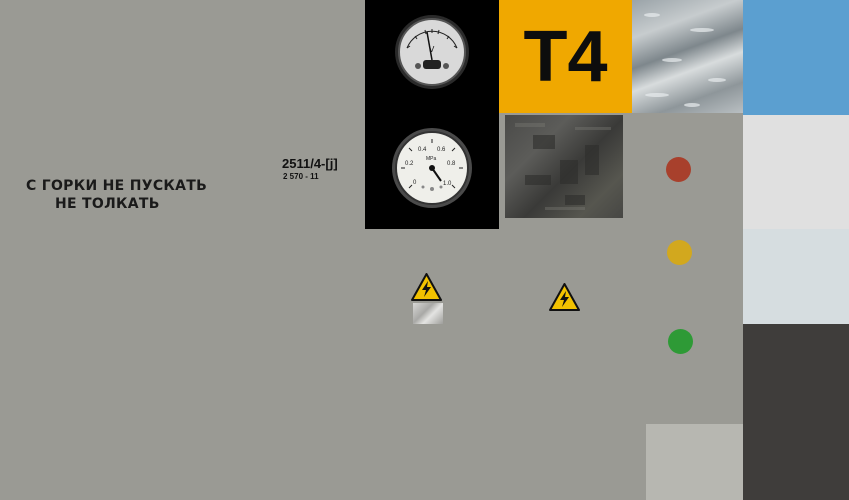  I want to click on serial-sub-number: 2 570 - 11, so click(301, 176).